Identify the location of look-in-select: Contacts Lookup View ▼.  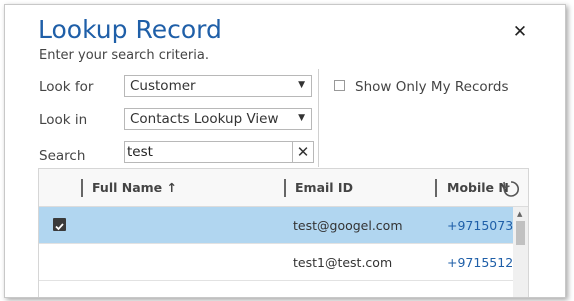
(218, 119).